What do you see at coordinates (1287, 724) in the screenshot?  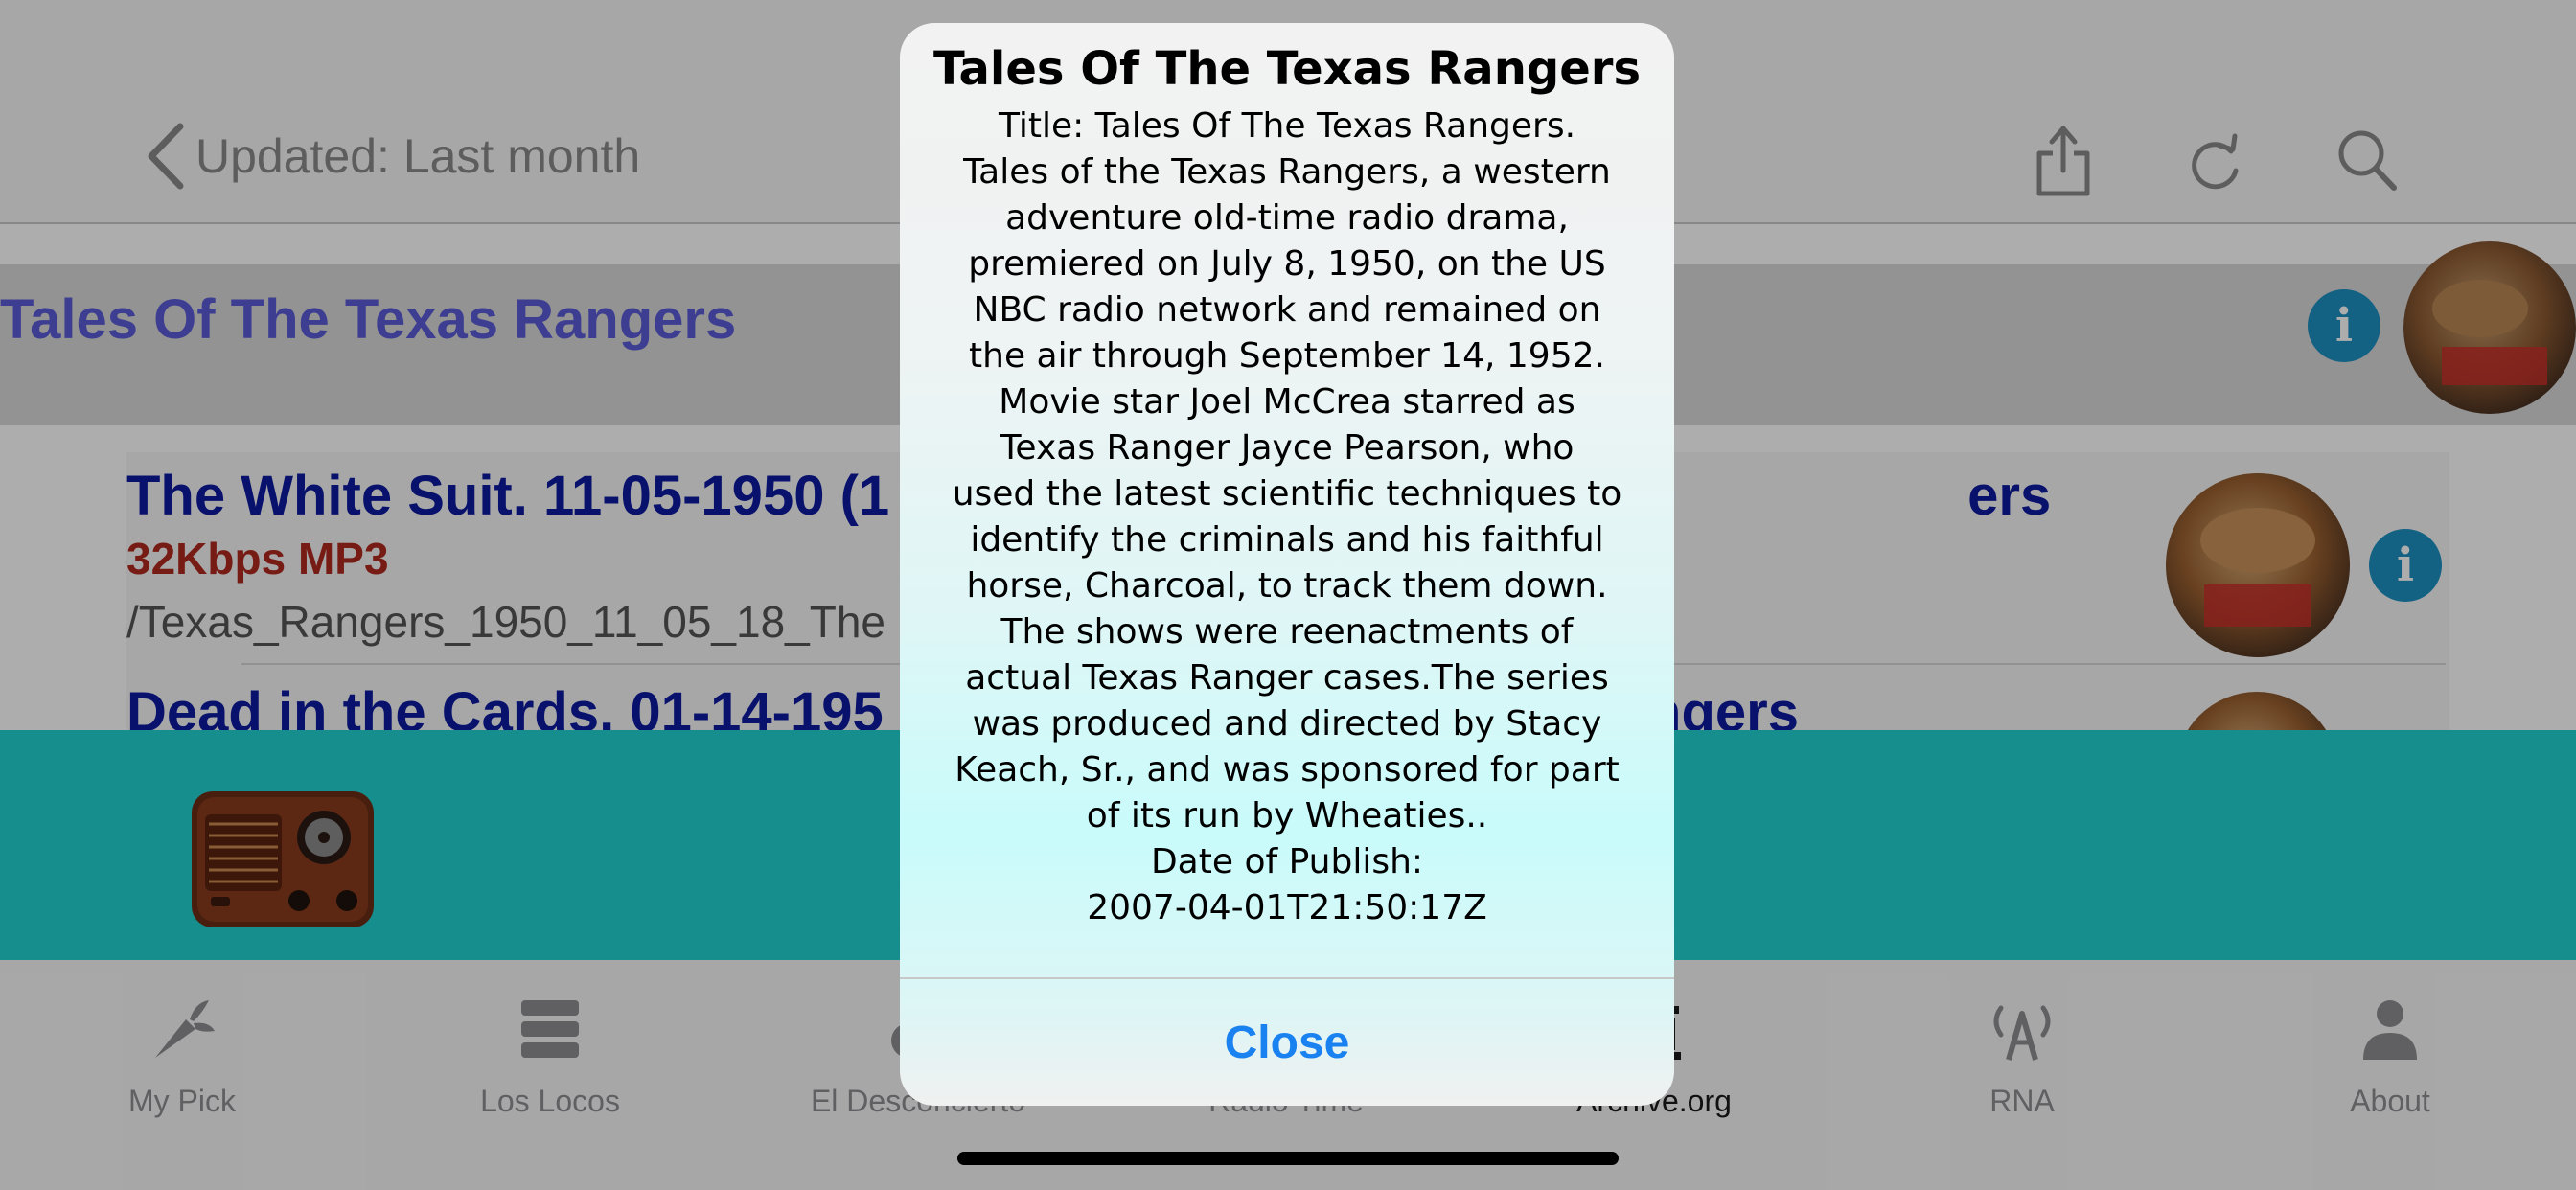 I see `alert-message-line: was produced and directed by Stacy` at bounding box center [1287, 724].